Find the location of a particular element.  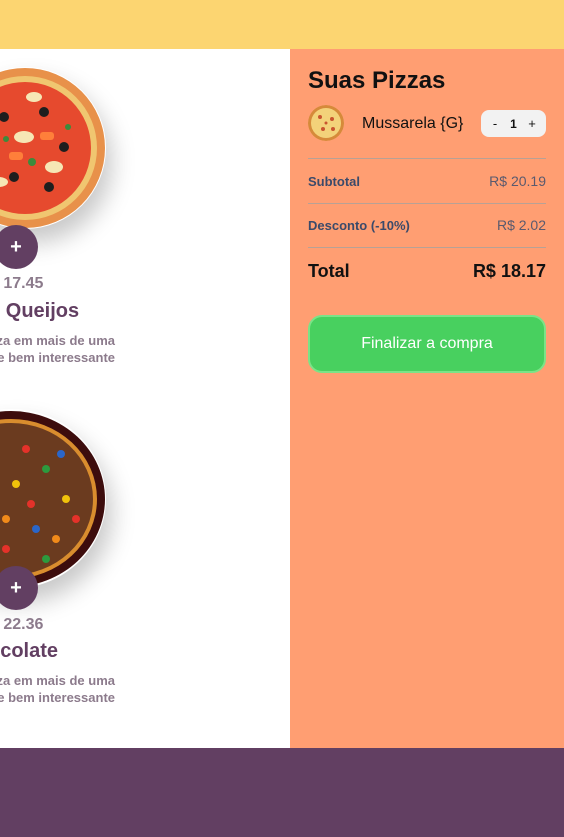

pizza-name: ocolate is located at coordinates (29, 651).